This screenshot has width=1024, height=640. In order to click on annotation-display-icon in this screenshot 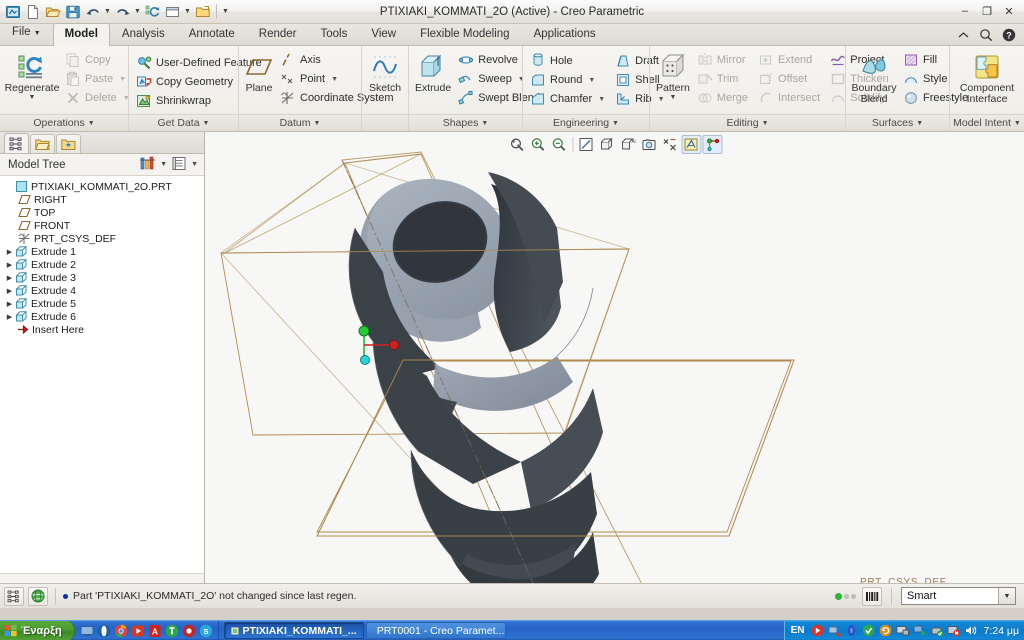, I will do `click(691, 144)`.